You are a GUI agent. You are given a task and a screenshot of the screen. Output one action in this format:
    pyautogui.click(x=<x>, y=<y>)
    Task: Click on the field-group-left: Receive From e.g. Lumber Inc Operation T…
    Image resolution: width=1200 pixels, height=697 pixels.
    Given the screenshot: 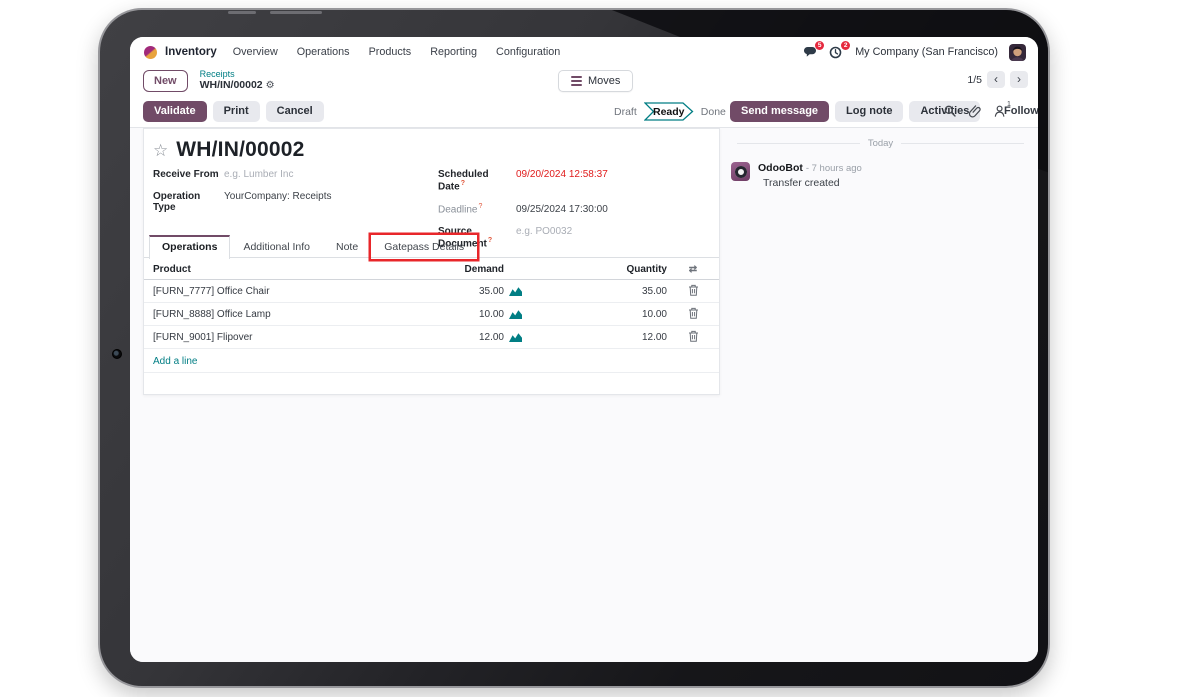 What is the action you would take?
    pyautogui.click(x=242, y=196)
    